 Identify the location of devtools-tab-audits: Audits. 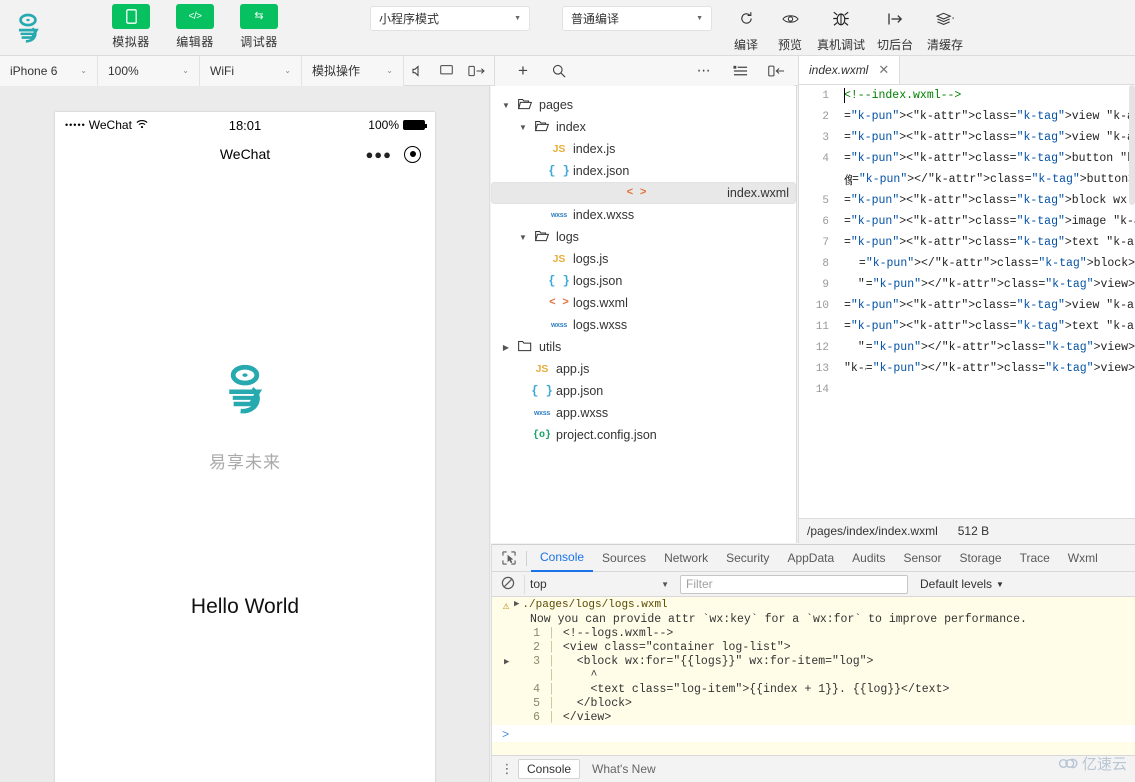
(868, 558).